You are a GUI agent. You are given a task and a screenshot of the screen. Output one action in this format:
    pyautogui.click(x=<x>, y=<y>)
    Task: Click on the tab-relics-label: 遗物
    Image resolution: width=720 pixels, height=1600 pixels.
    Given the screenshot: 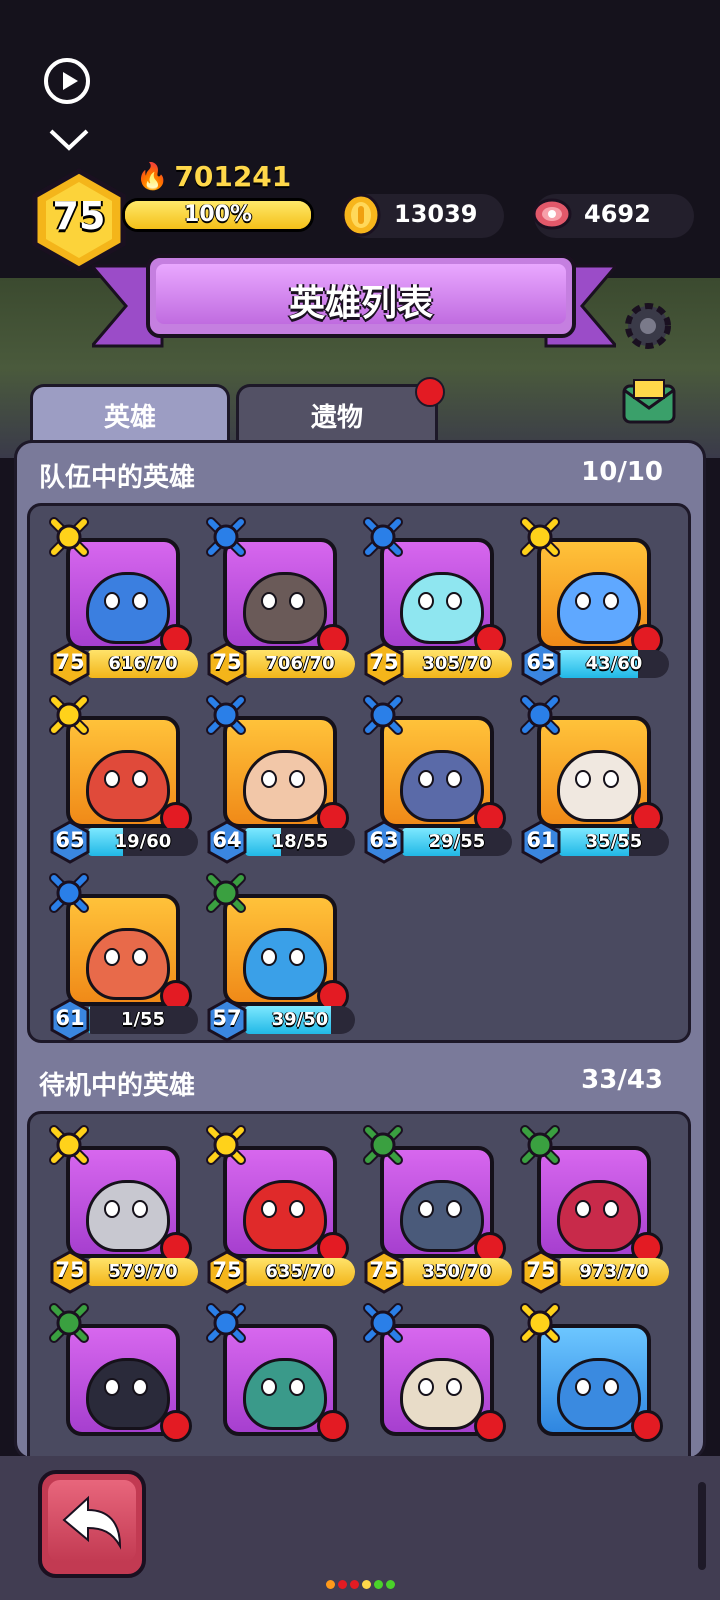 What is the action you would take?
    pyautogui.click(x=336, y=418)
    